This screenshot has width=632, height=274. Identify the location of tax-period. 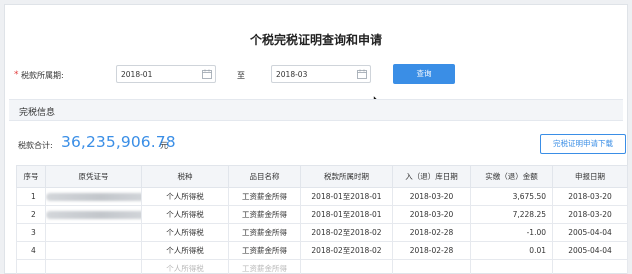
(346, 266).